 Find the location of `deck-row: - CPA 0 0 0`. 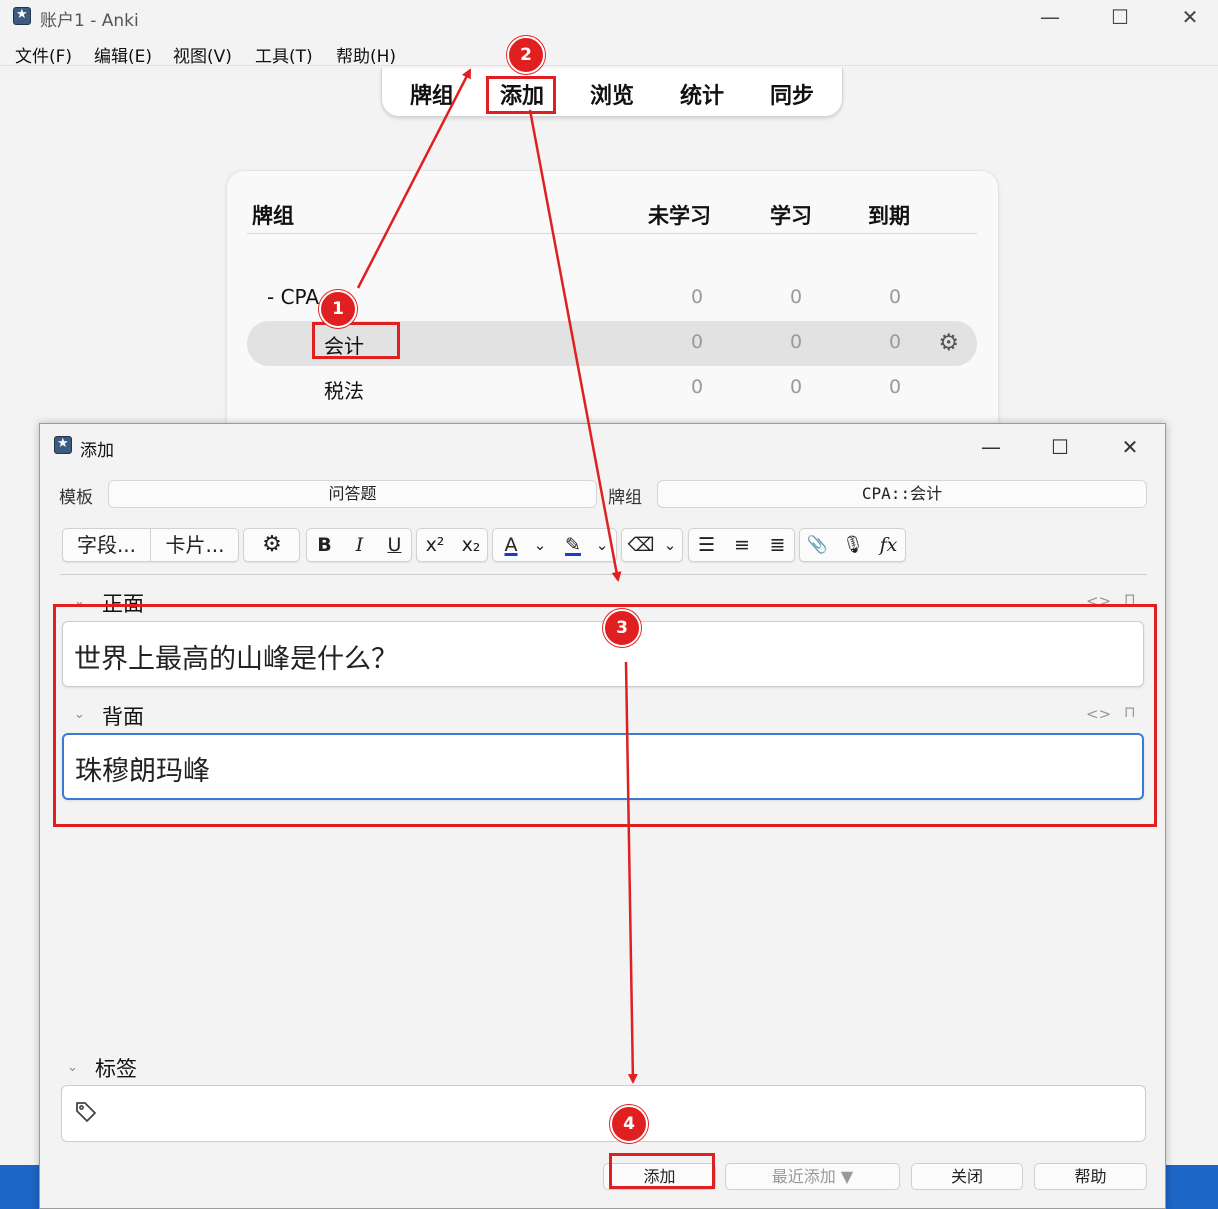

deck-row: - CPA 0 0 0 is located at coordinates (612, 298).